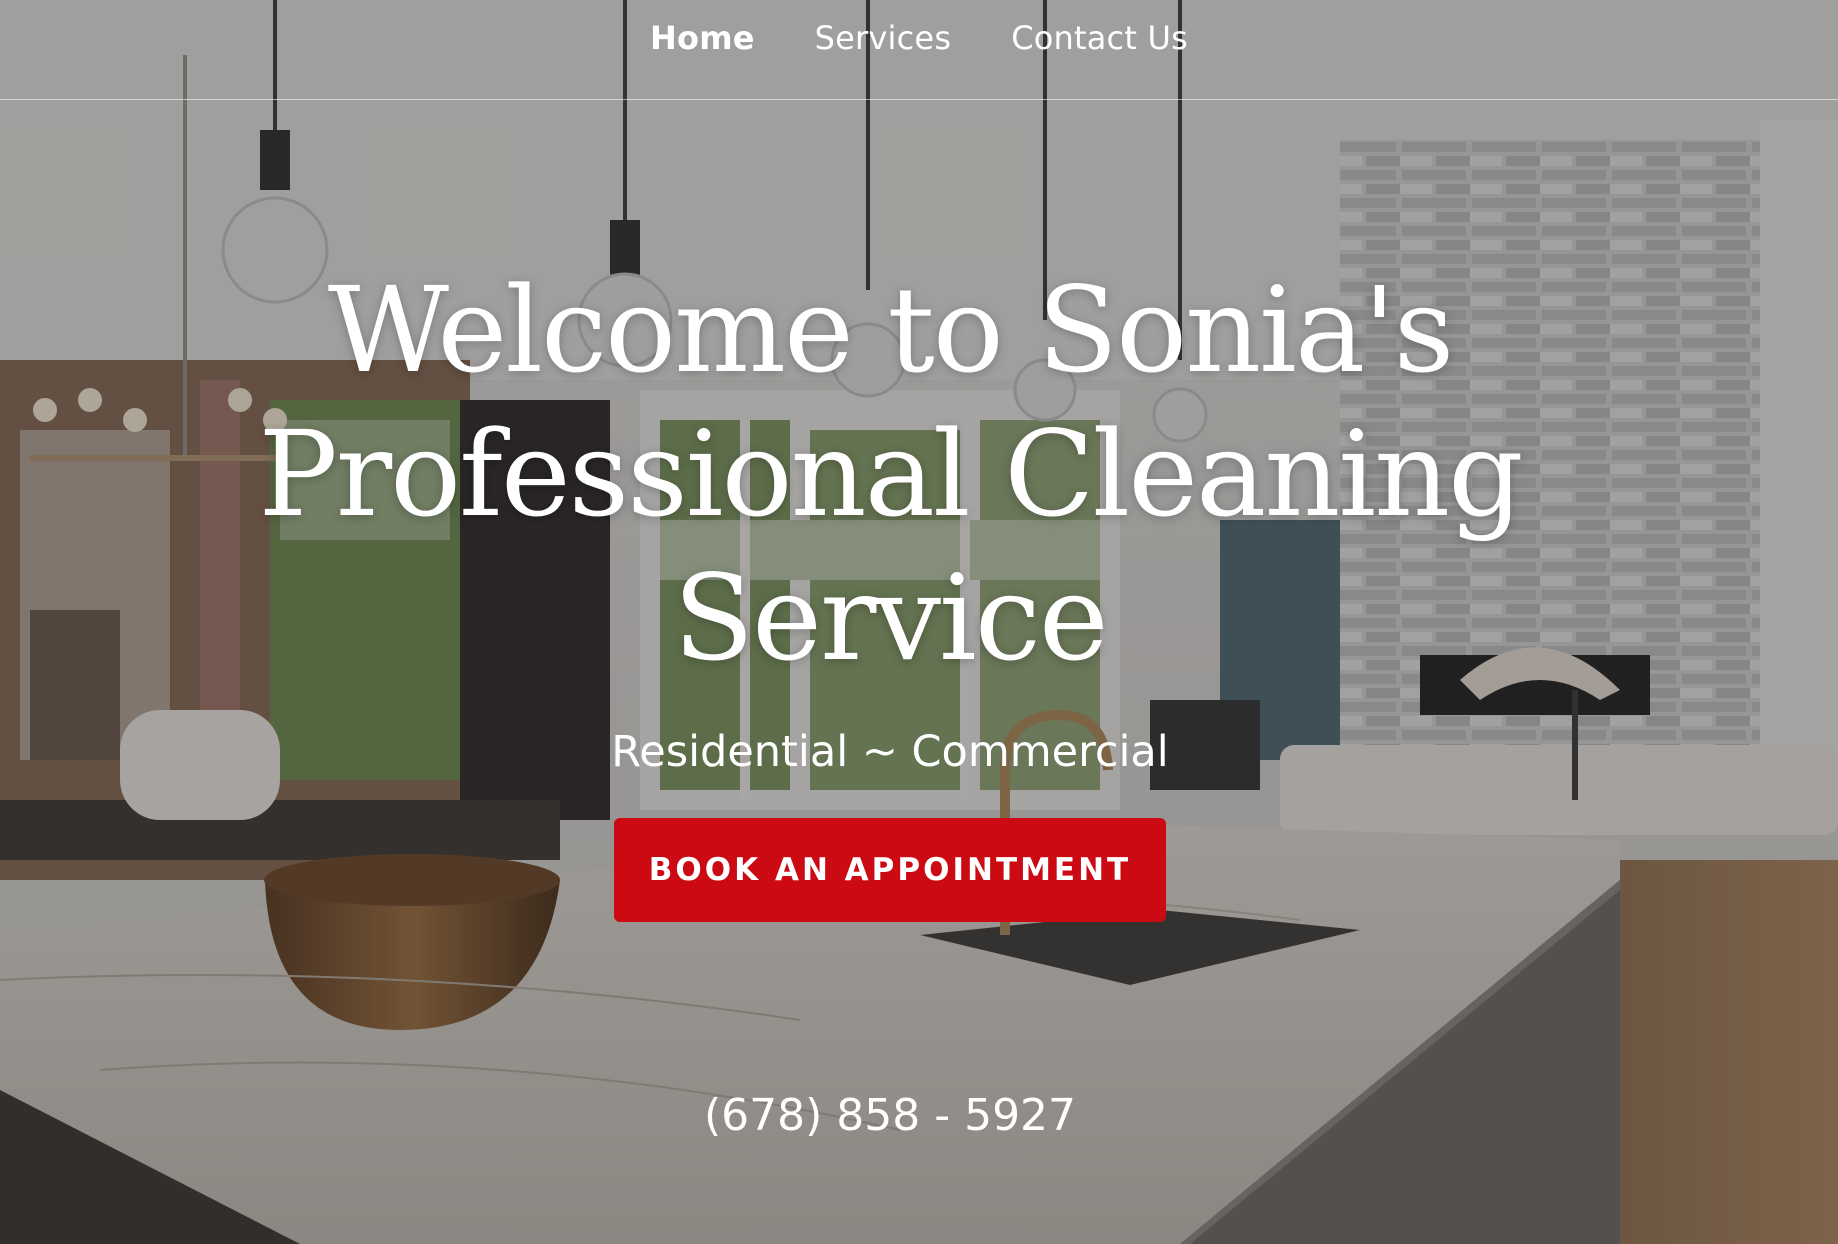 Image resolution: width=1838 pixels, height=1244 pixels. I want to click on hero-tagline: Residential ~ Commercial, so click(890, 752).